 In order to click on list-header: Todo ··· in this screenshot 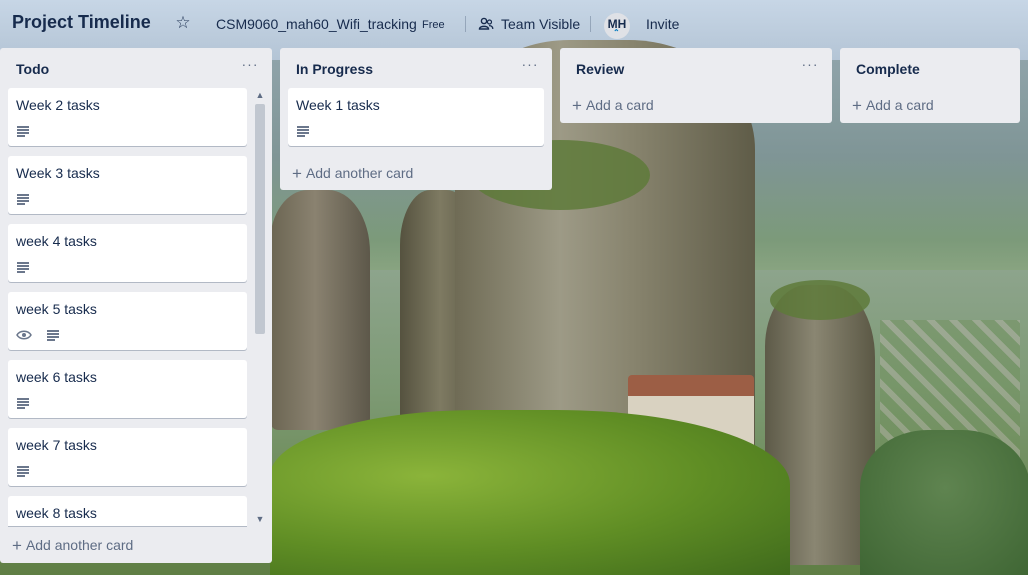, I will do `click(136, 68)`.